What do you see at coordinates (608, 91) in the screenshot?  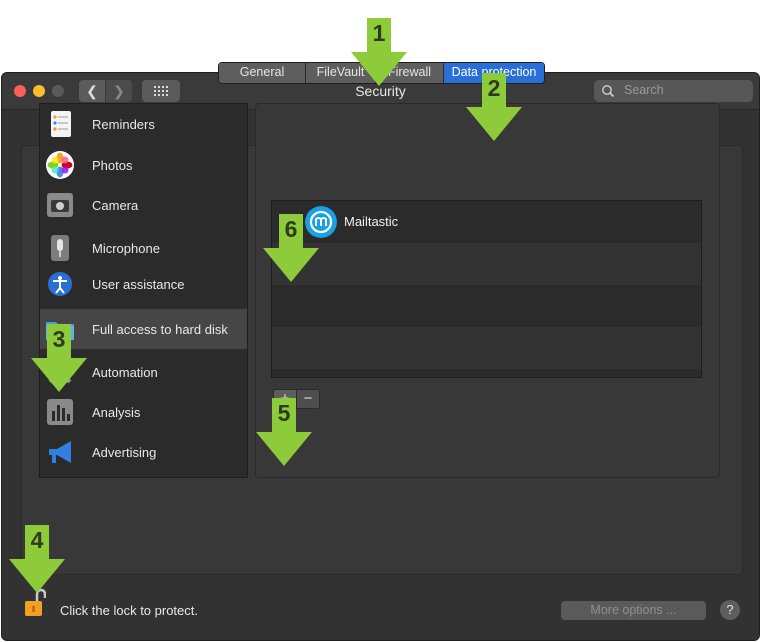 I see `search-icon` at bounding box center [608, 91].